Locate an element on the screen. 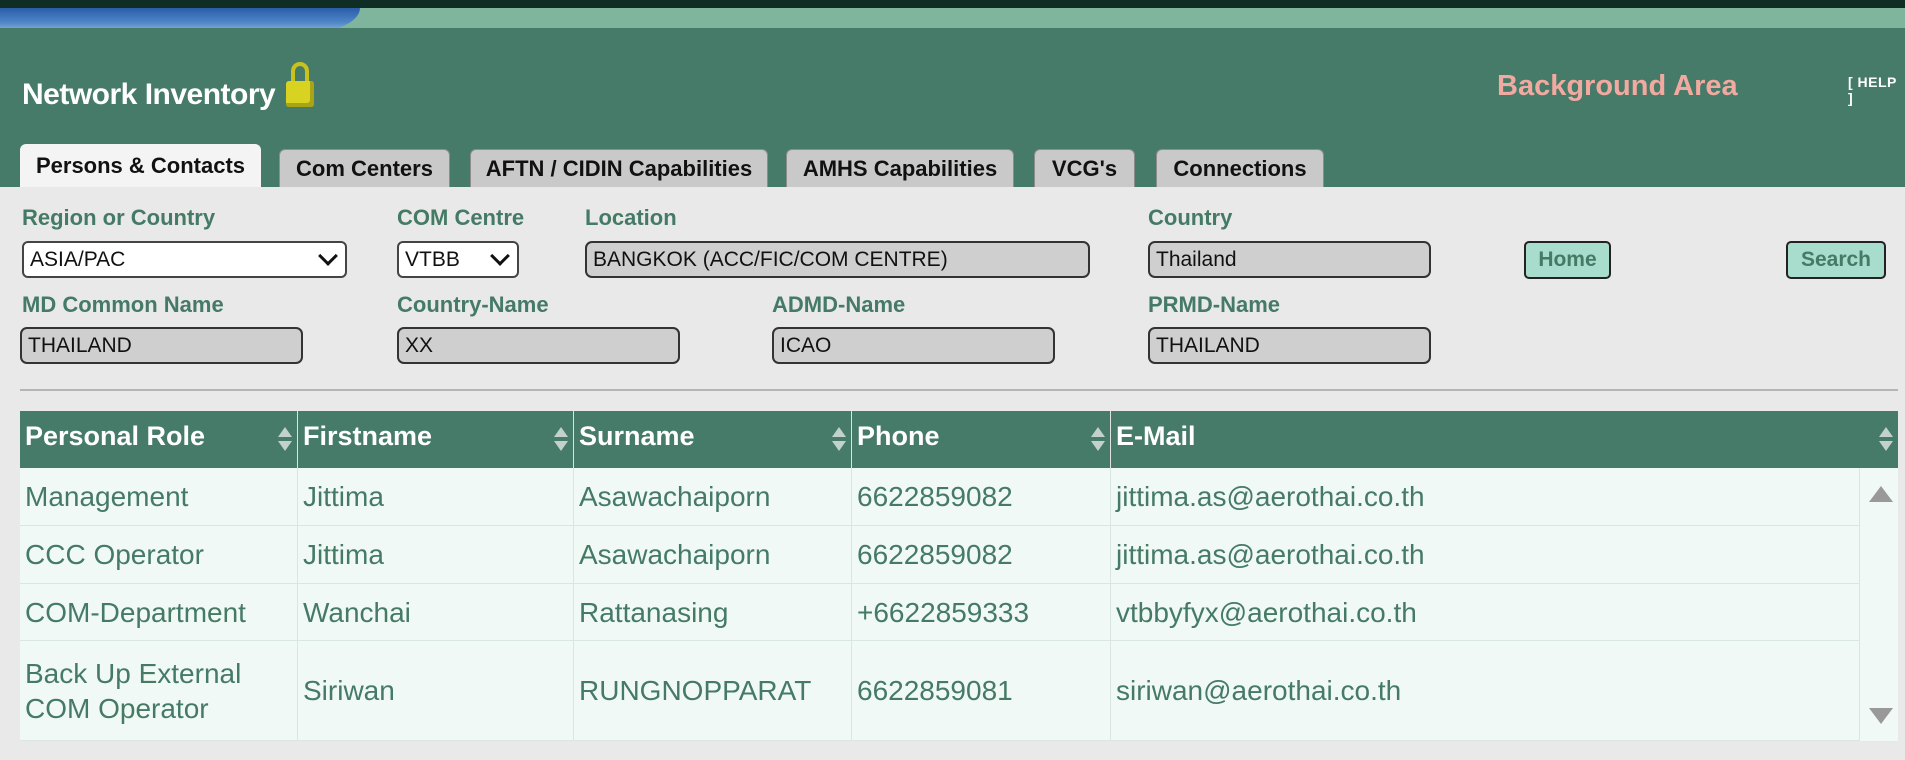 This screenshot has height=760, width=1905. cell-surname: Rattanasing is located at coordinates (713, 612).